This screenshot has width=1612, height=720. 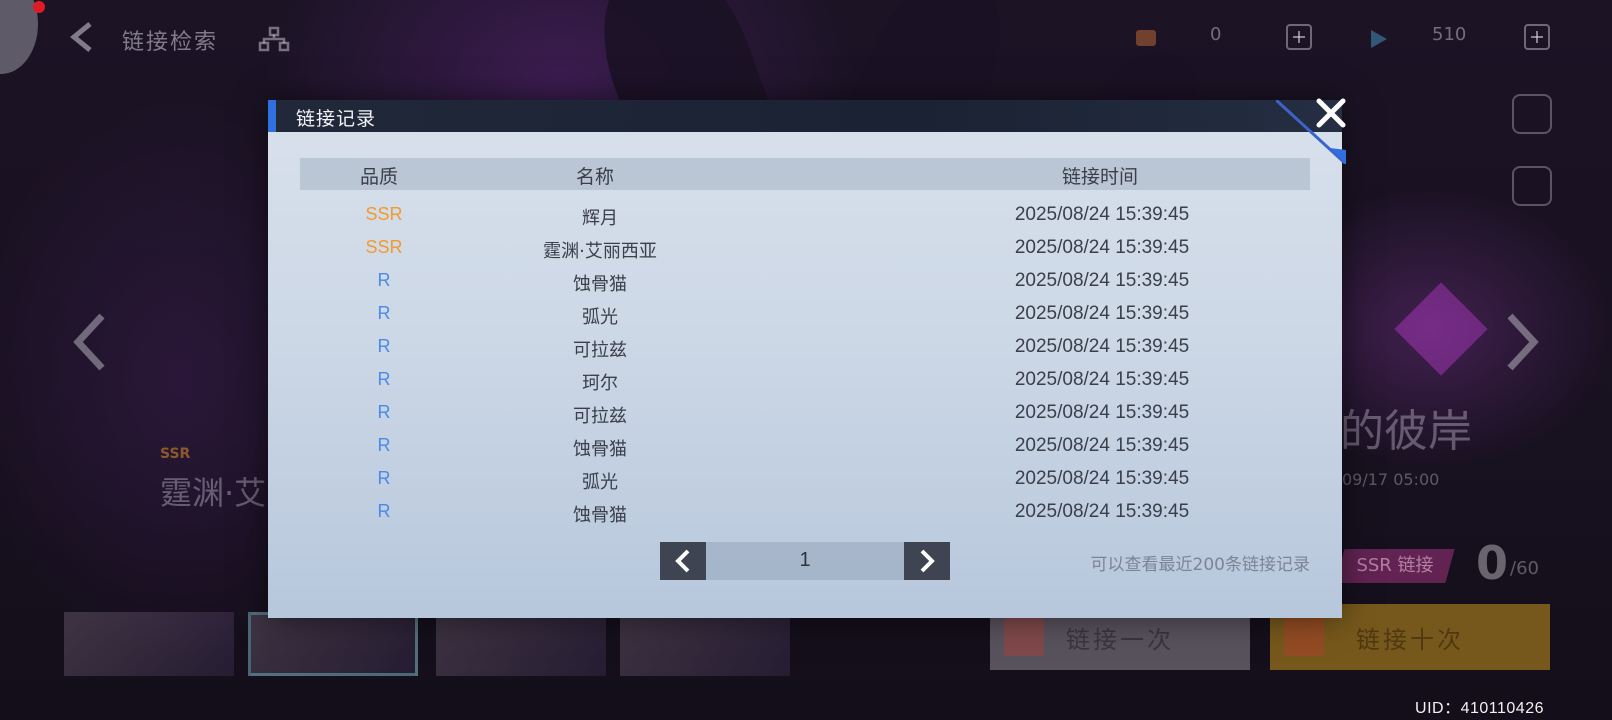 I want to click on ssr-tag: SSR 链接, so click(x=1395, y=566).